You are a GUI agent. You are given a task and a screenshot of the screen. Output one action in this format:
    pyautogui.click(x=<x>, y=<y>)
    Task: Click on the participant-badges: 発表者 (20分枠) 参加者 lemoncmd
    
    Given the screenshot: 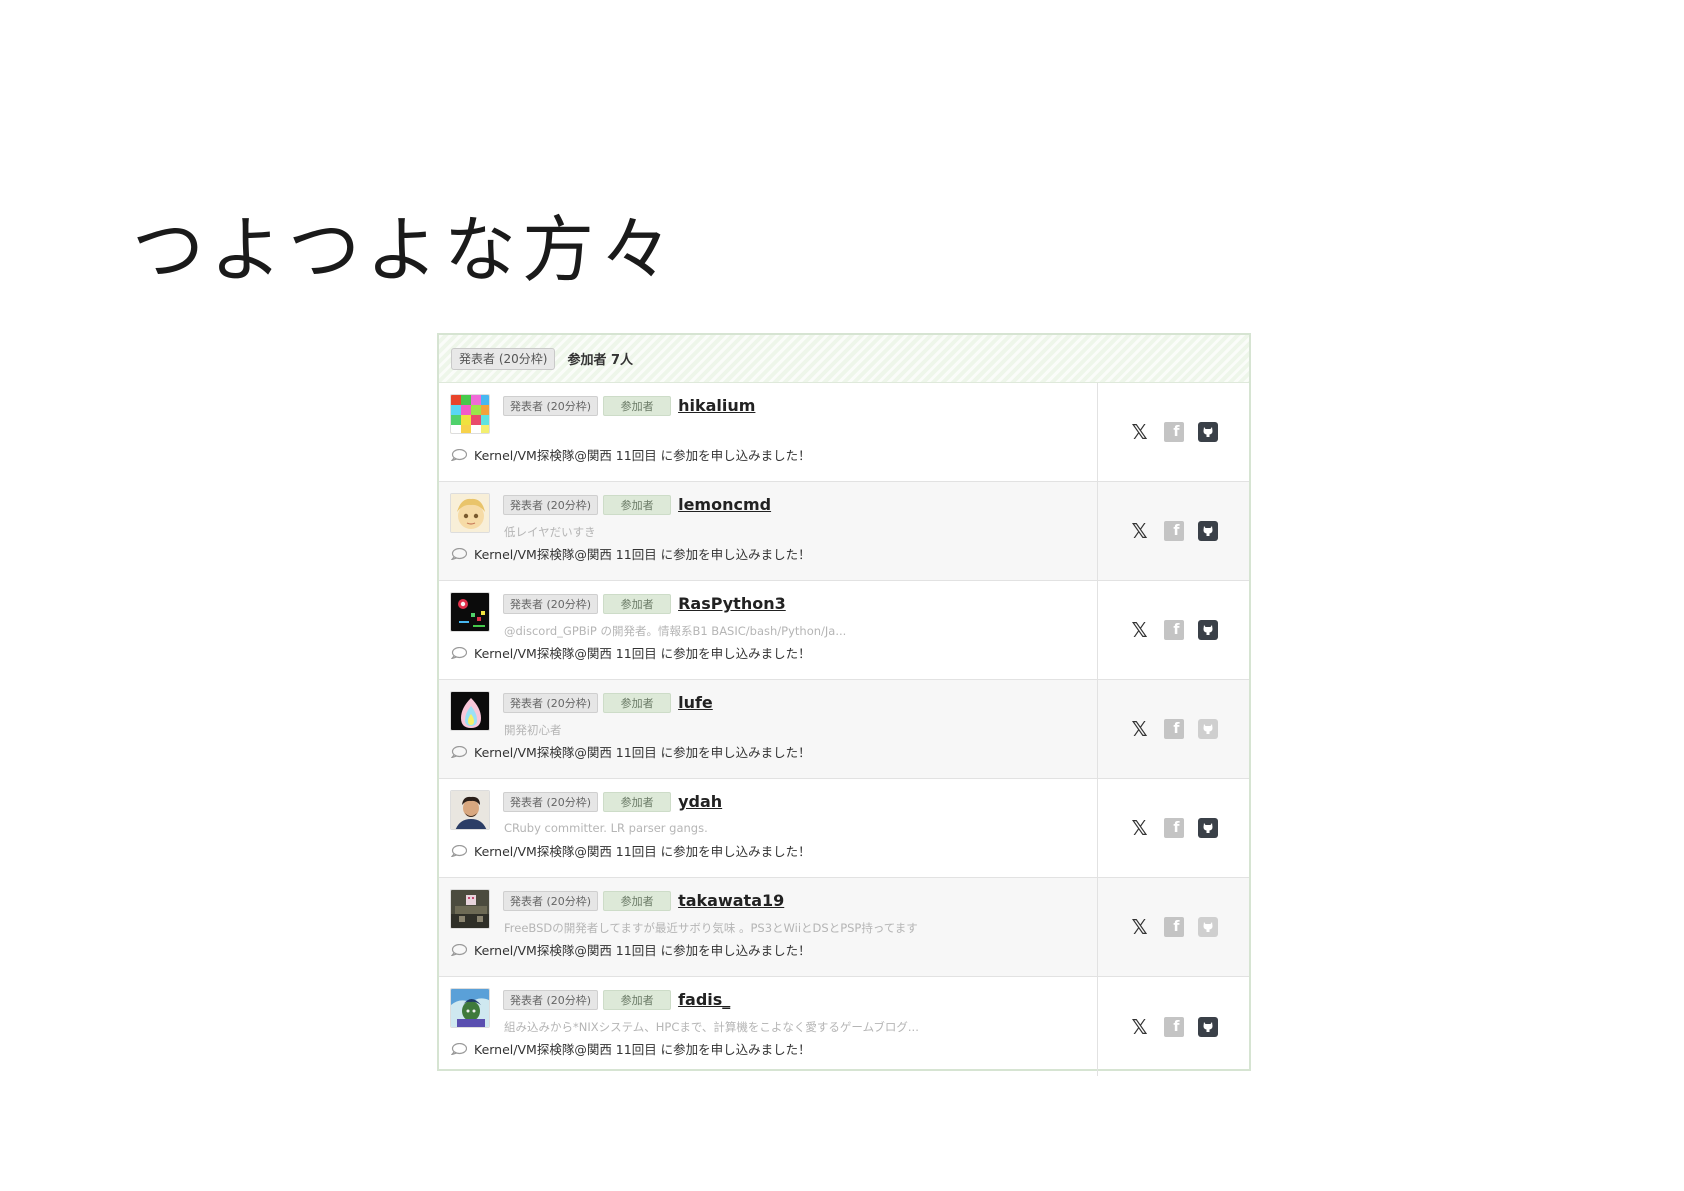 What is the action you would take?
    pyautogui.click(x=637, y=505)
    